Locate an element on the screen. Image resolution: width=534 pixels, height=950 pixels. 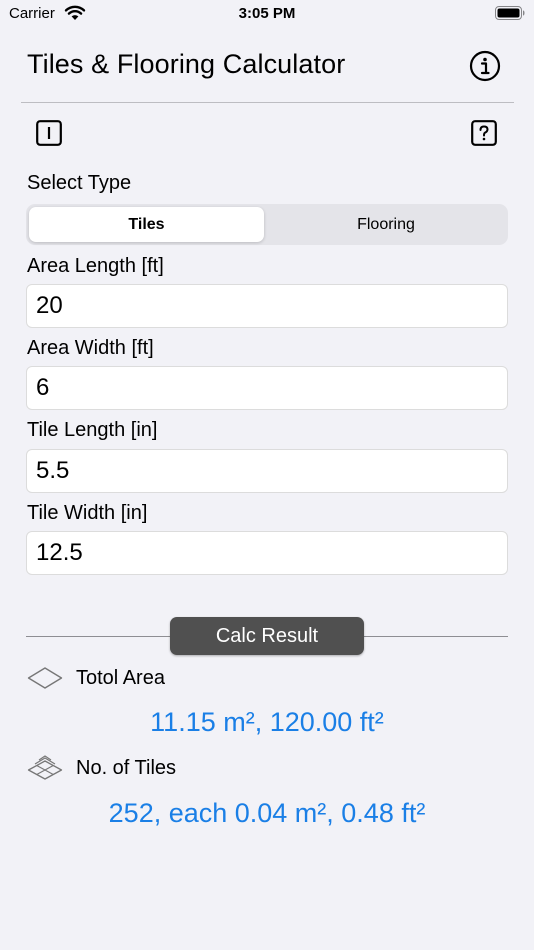
area-length-label: Area Length [ft] is located at coordinates (95, 266).